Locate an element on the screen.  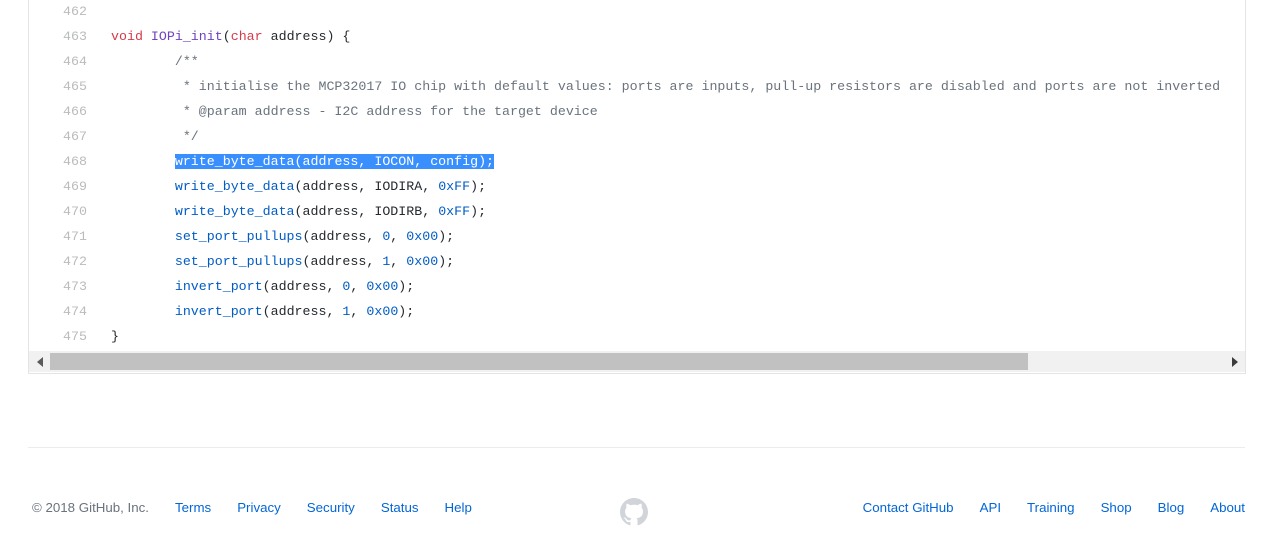
code-line-content: /** is located at coordinates (671, 61).